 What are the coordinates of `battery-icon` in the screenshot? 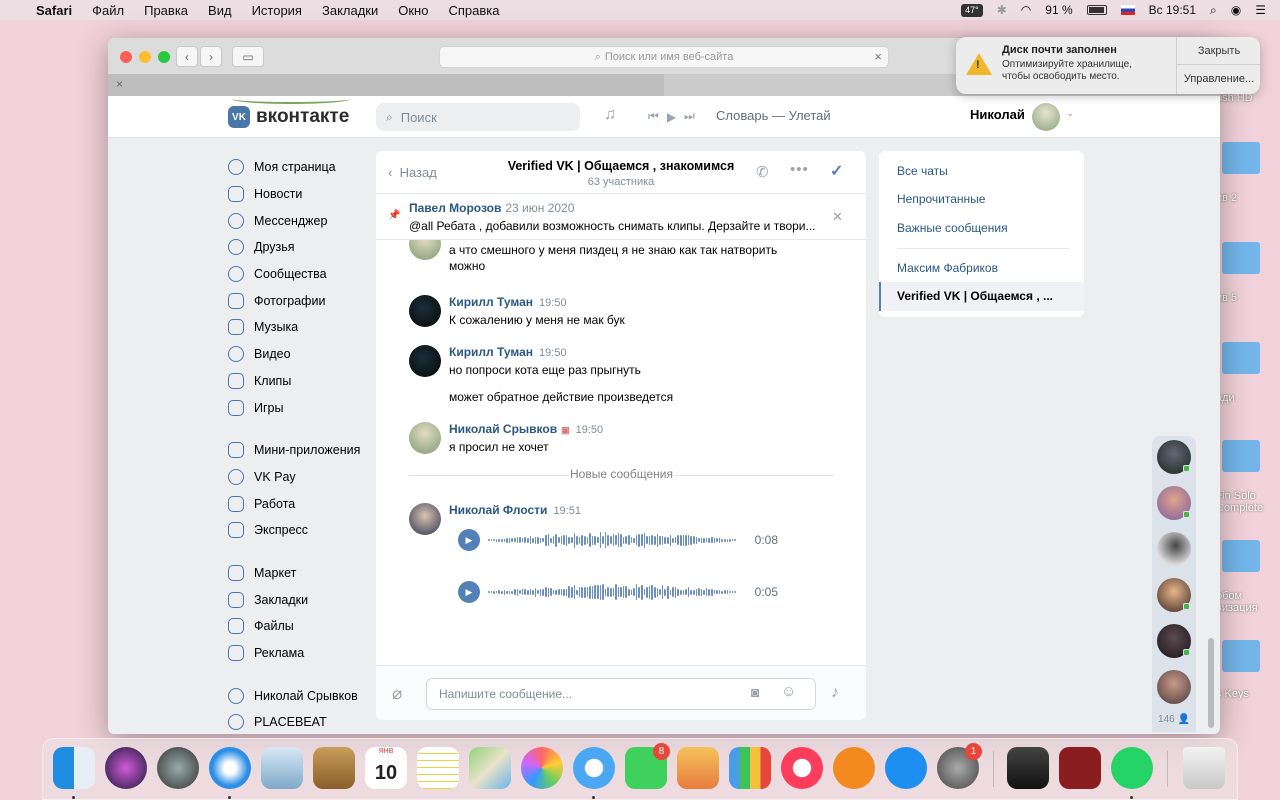 It's located at (1096, 10).